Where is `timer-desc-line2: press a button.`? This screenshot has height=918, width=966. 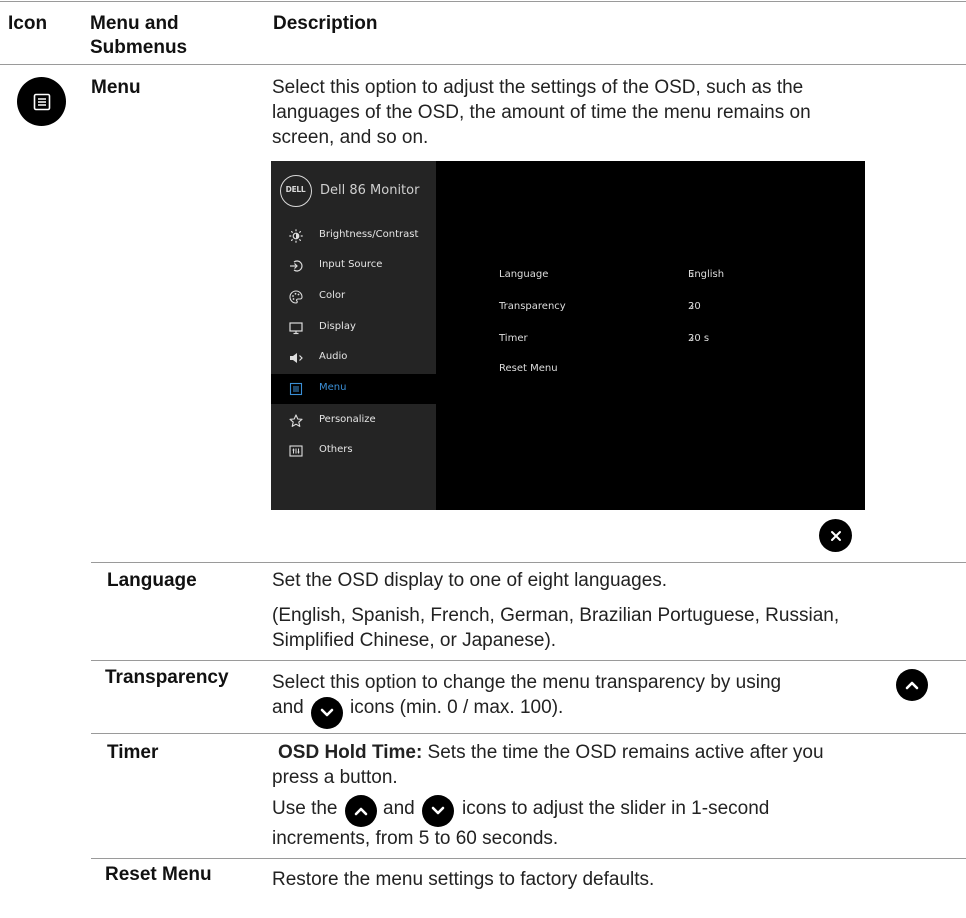
timer-desc-line2: press a button. is located at coordinates (335, 777).